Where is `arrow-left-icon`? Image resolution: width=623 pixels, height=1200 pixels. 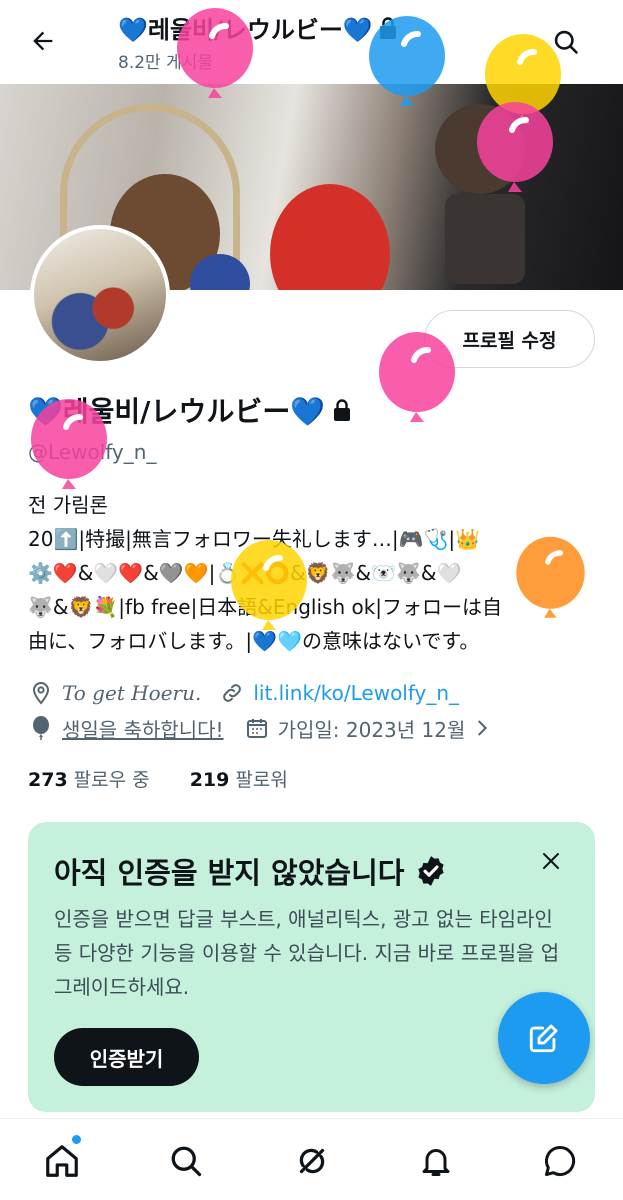 arrow-left-icon is located at coordinates (43, 41).